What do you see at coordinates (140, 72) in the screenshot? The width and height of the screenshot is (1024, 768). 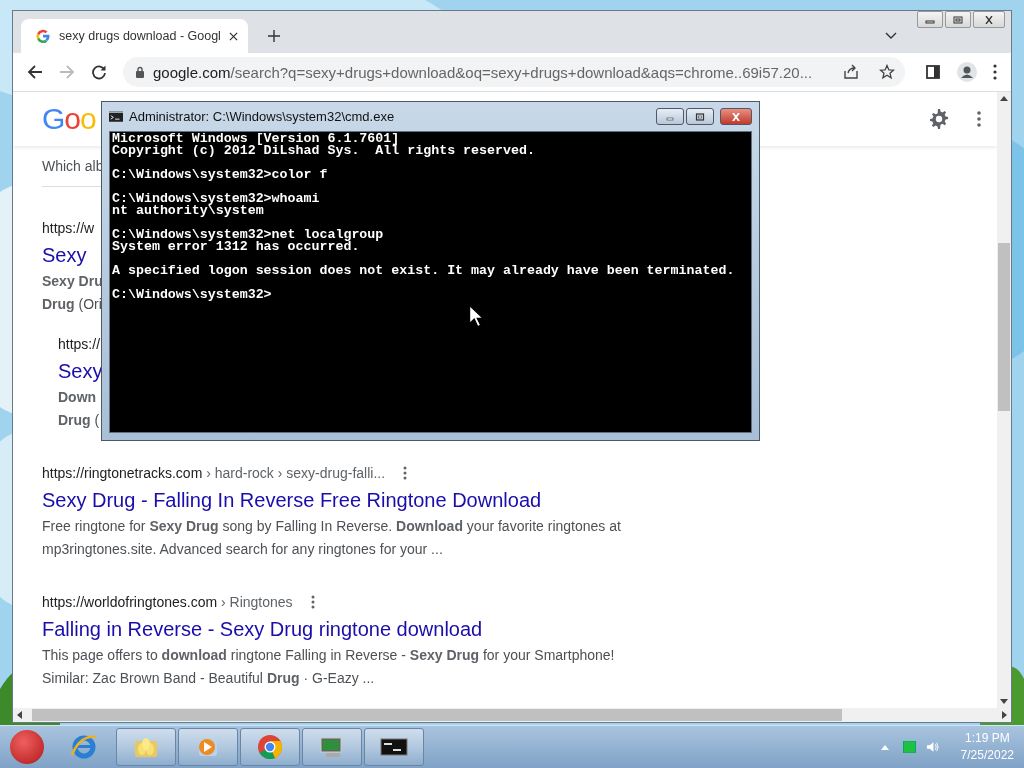 I see `lock-icon` at bounding box center [140, 72].